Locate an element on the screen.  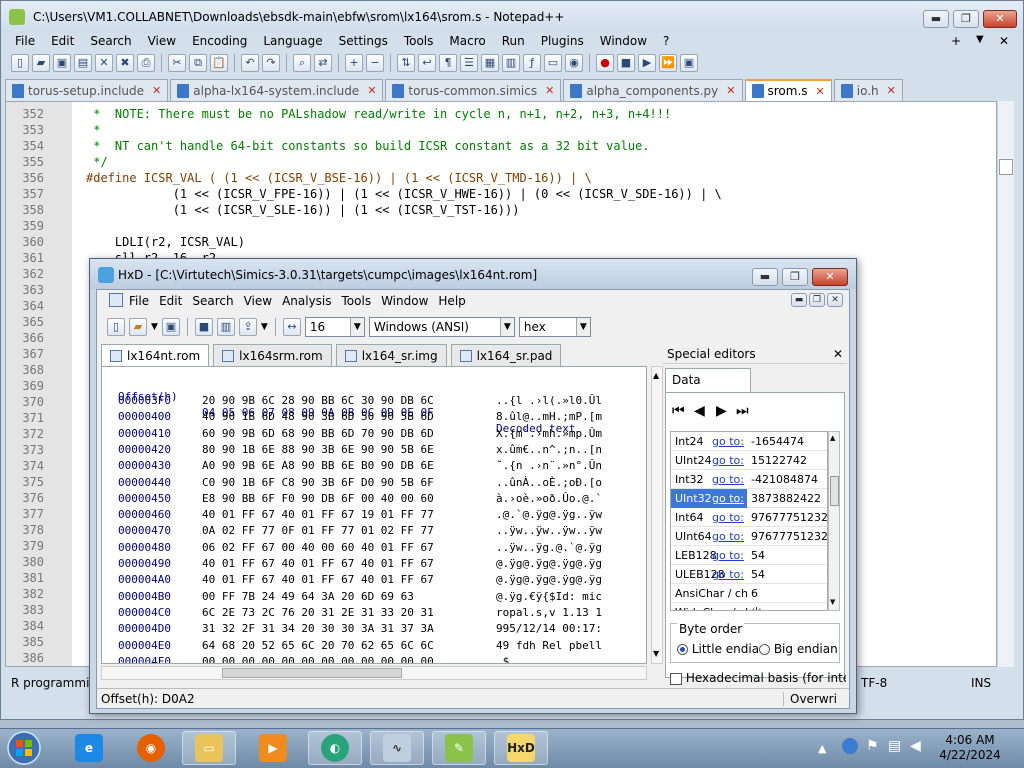
save-macro-icon: ▣ is located at coordinates (689, 63).